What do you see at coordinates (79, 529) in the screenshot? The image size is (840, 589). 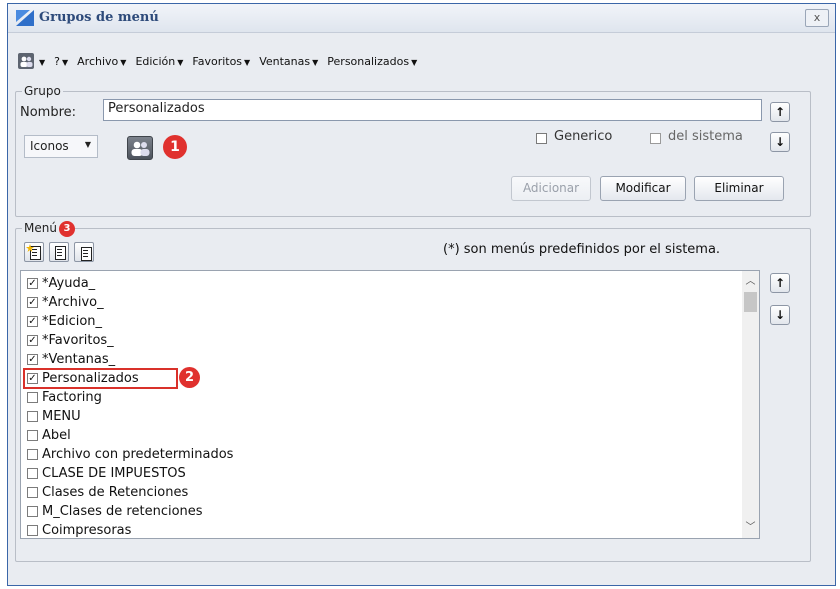 I see `list-item: Coimpresoras` at bounding box center [79, 529].